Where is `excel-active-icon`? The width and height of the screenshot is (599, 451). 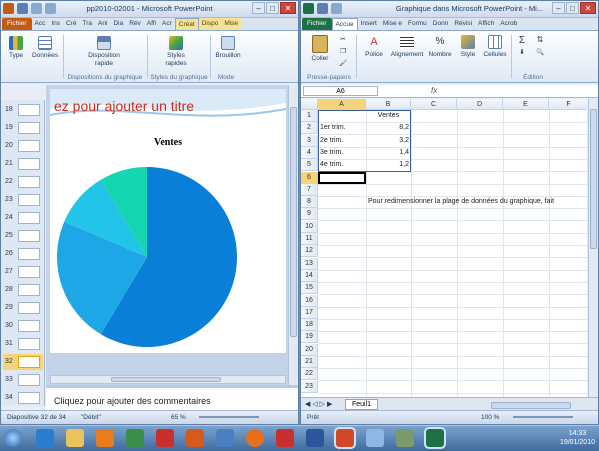
excel-active-icon is located at coordinates (435, 438).